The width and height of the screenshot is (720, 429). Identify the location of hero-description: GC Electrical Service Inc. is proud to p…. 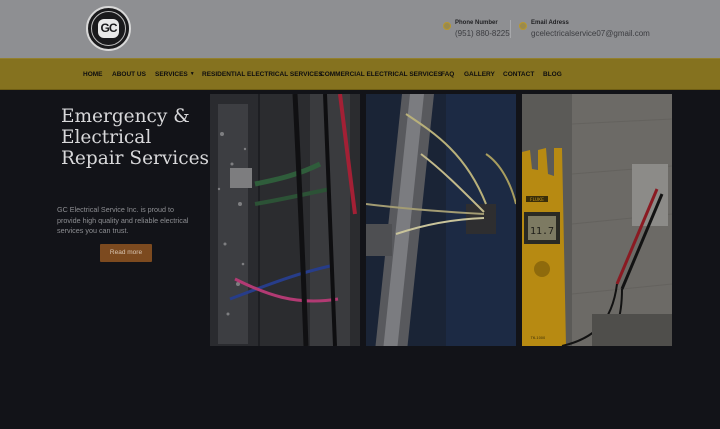
(123, 220).